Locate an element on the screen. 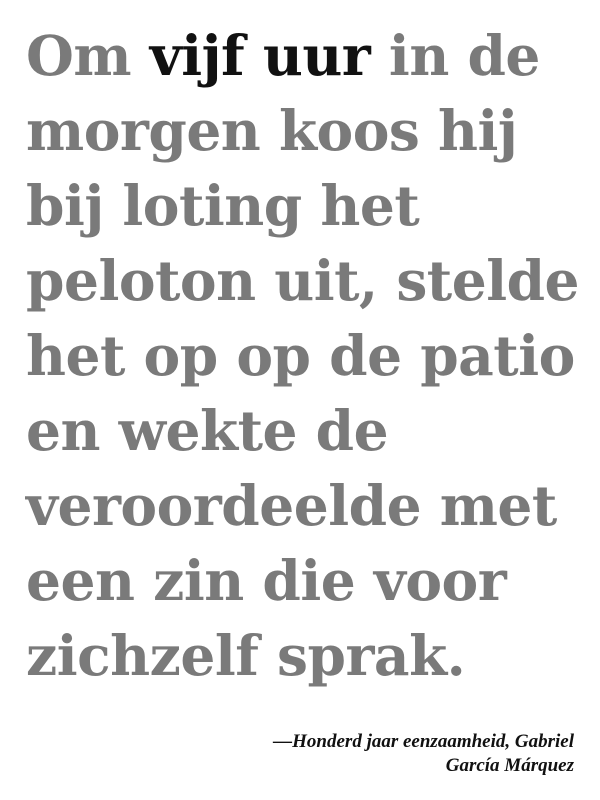 The image size is (600, 800). quote-line-4: peloton uit, stelde is located at coordinates (303, 280).